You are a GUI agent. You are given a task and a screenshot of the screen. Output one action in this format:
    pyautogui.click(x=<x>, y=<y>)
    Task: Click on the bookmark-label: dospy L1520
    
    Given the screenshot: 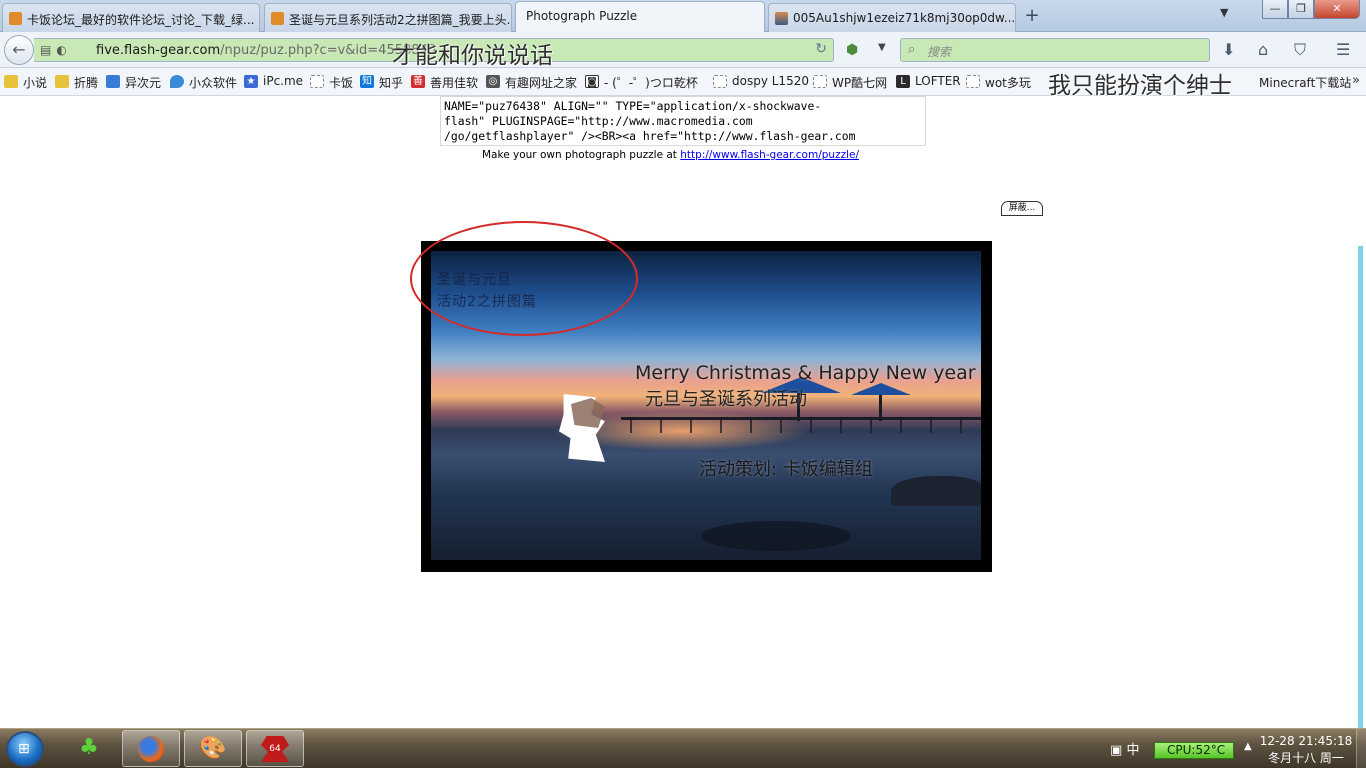 What is the action you would take?
    pyautogui.click(x=770, y=81)
    